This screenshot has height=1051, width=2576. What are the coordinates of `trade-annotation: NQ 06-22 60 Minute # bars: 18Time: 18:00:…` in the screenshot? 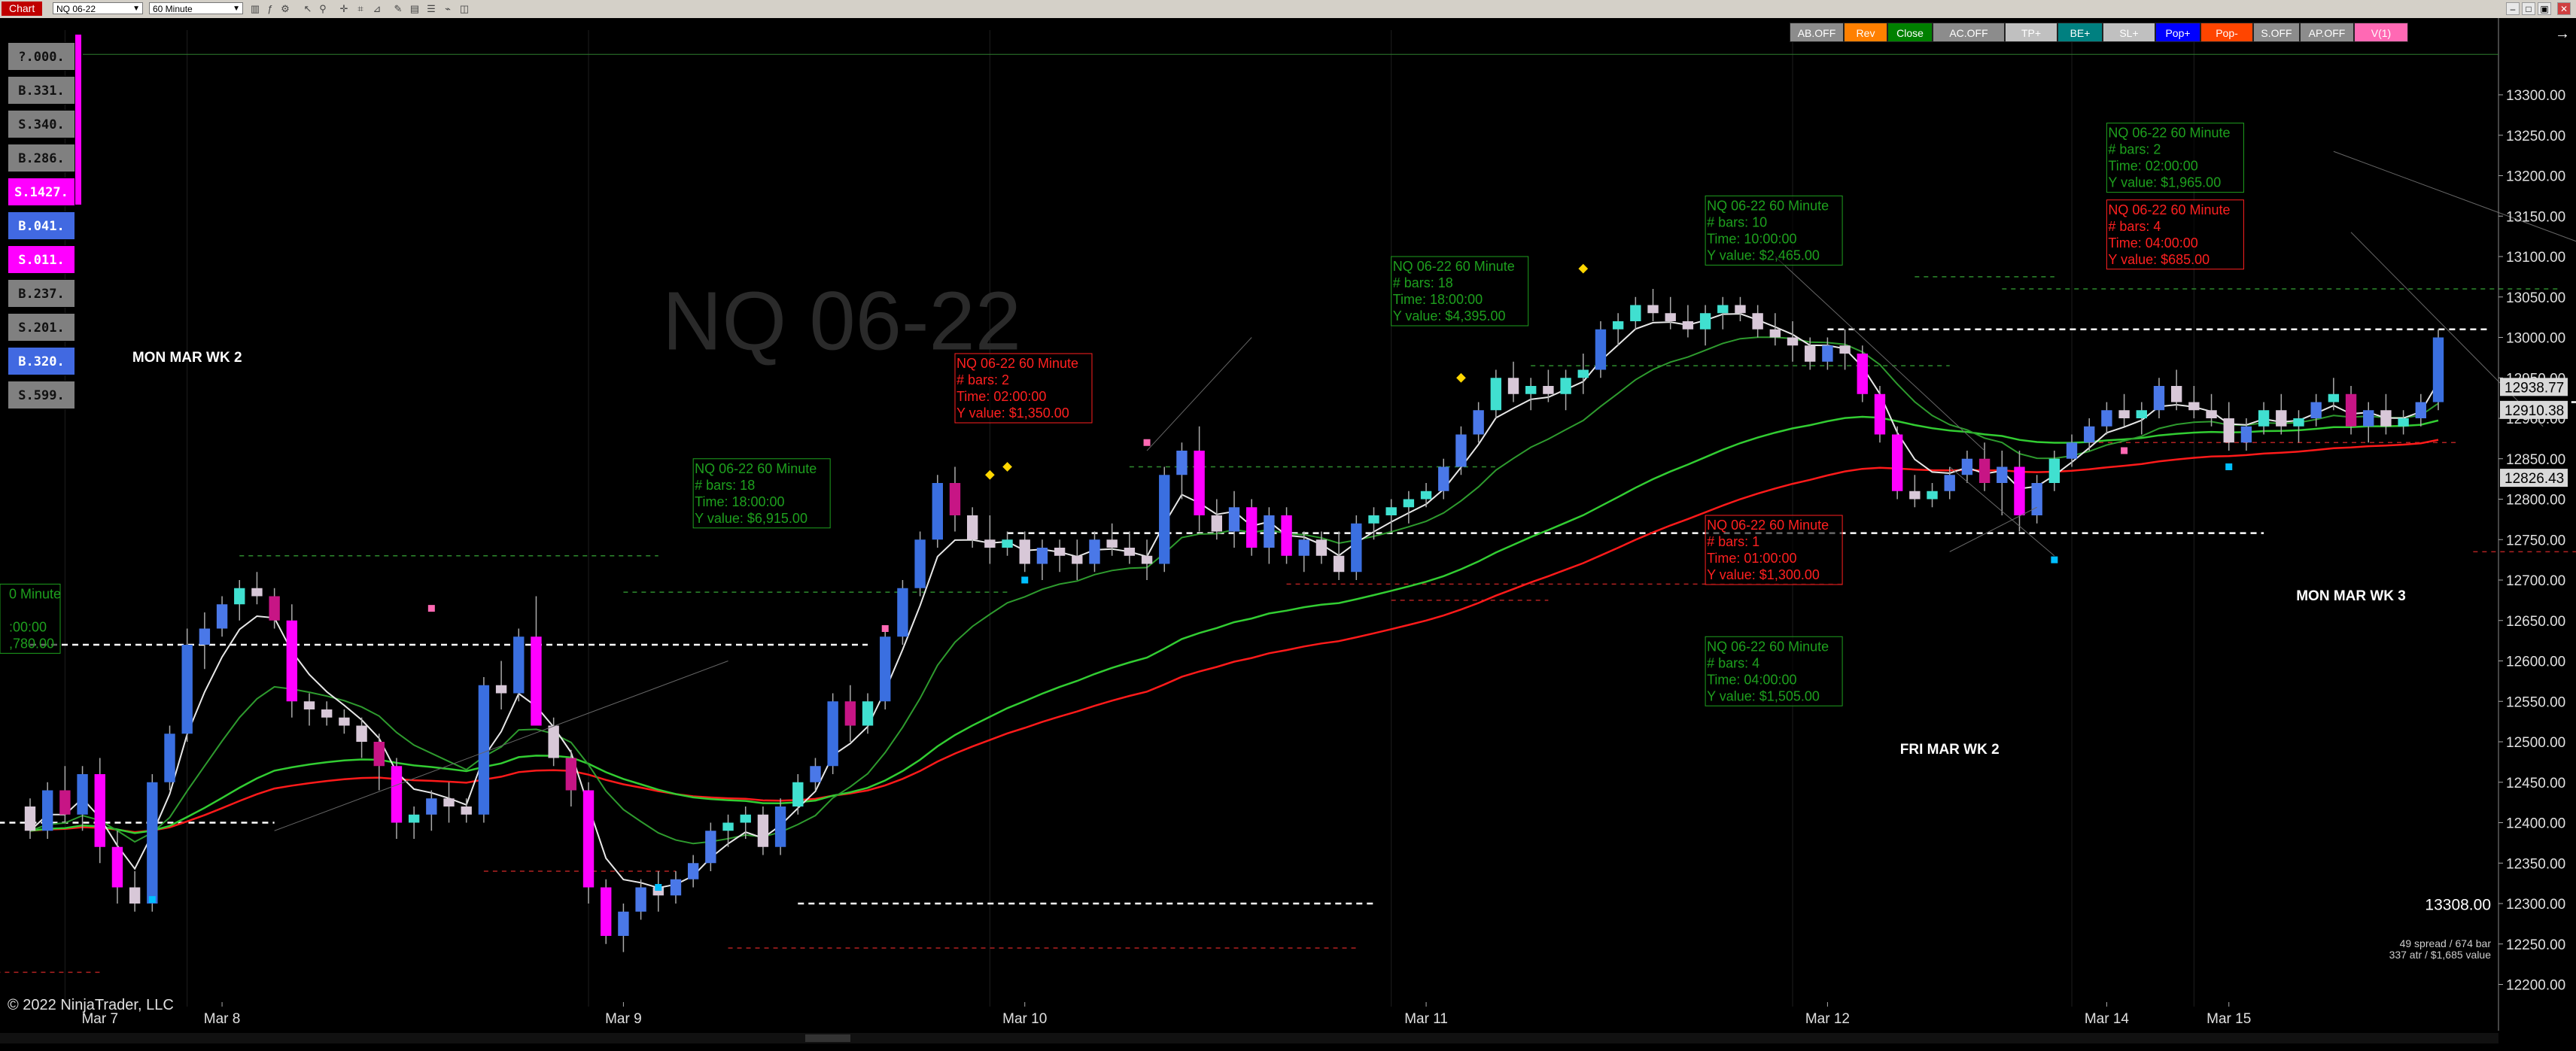 It's located at (761, 493).